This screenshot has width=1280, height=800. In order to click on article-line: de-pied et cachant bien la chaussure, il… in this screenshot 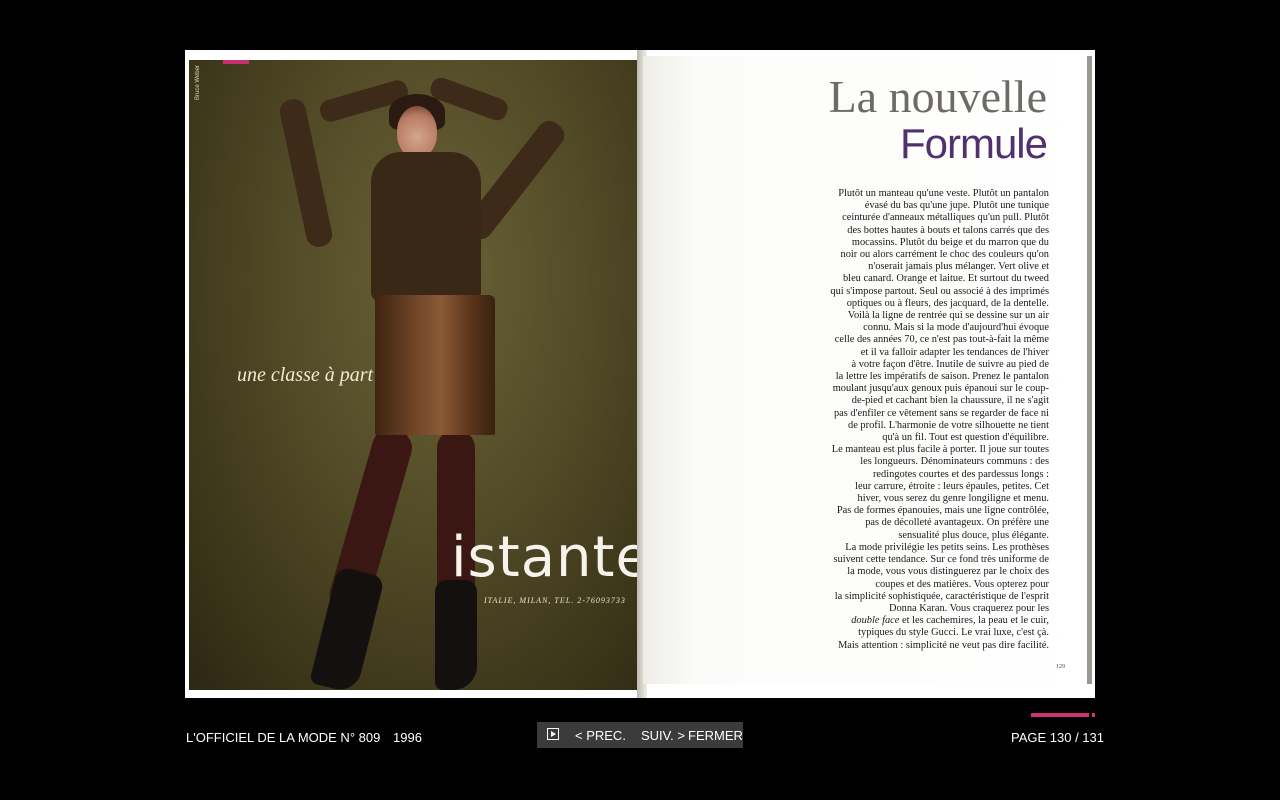, I will do `click(950, 401)`.